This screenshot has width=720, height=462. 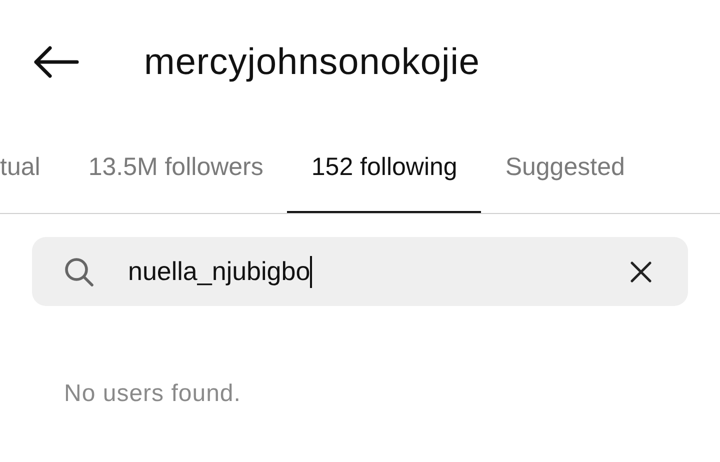 I want to click on tab: Suggested, so click(x=565, y=168).